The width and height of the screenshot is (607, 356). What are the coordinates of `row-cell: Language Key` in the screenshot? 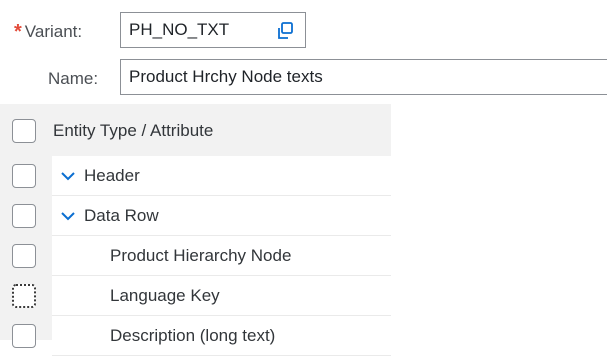 It's located at (221, 296).